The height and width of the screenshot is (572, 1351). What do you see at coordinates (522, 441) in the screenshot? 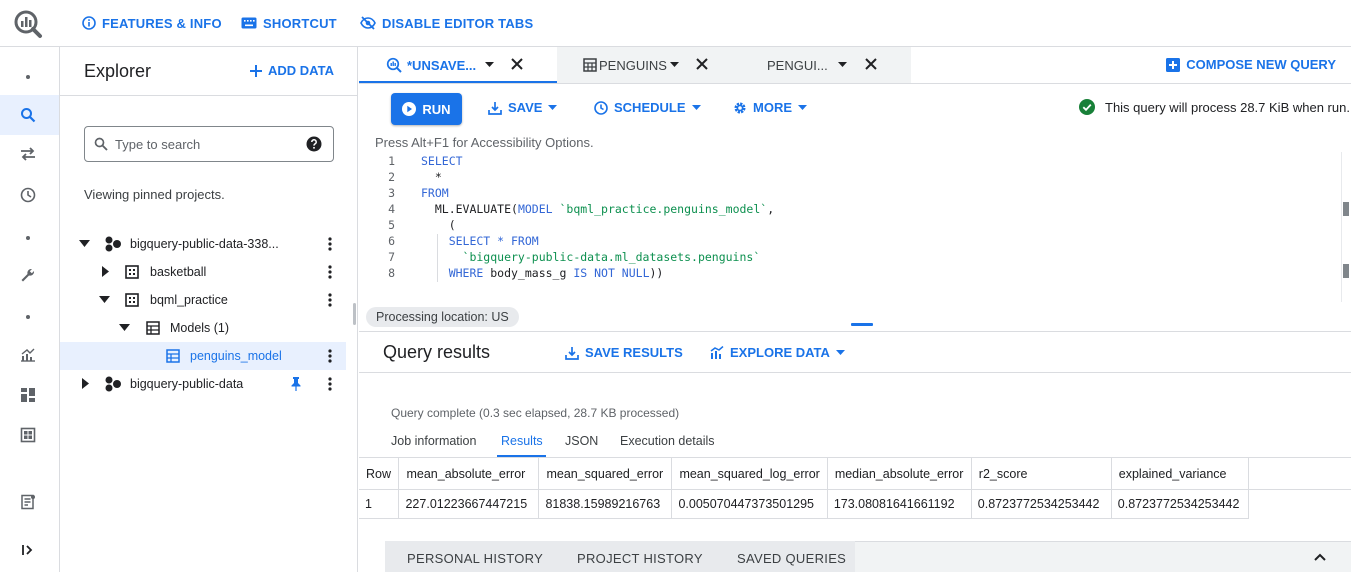
I see `tab-results: Results` at bounding box center [522, 441].